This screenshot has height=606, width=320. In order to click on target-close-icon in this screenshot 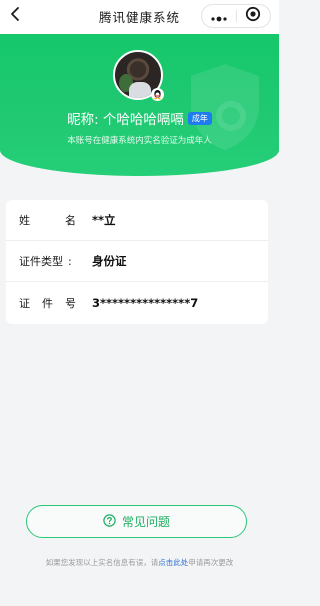, I will do `click(253, 16)`.